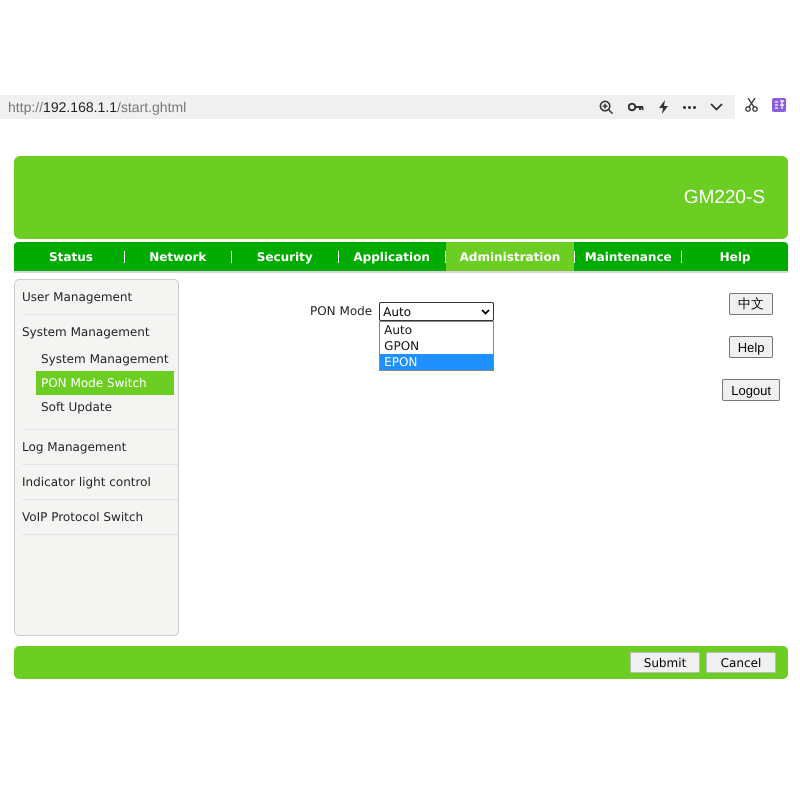 This screenshot has width=800, height=800. Describe the element at coordinates (665, 662) in the screenshot. I see `footer-button: Submit` at that location.